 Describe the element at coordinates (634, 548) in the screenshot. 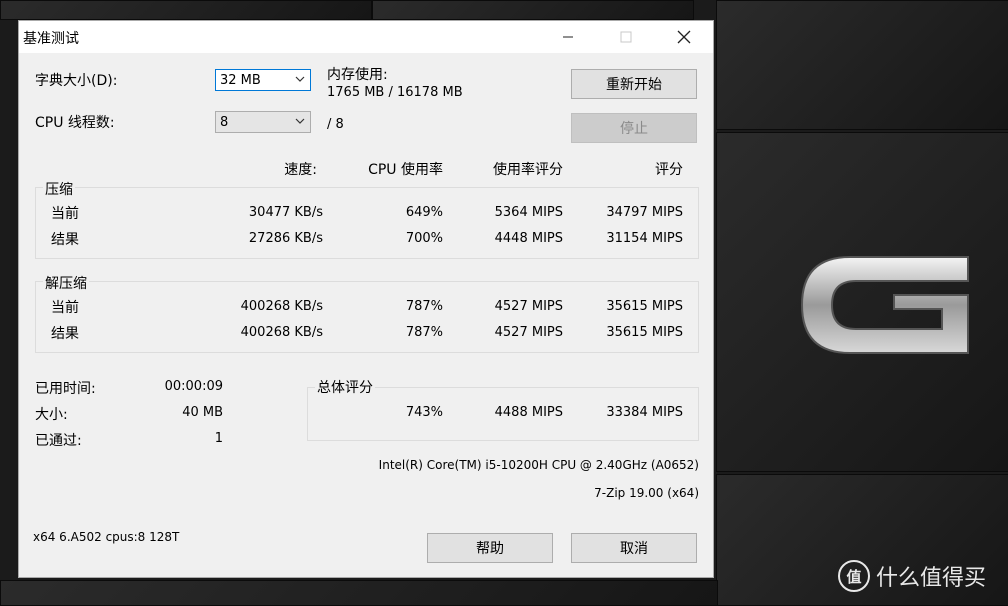

I see `cancel-button: 取消` at that location.